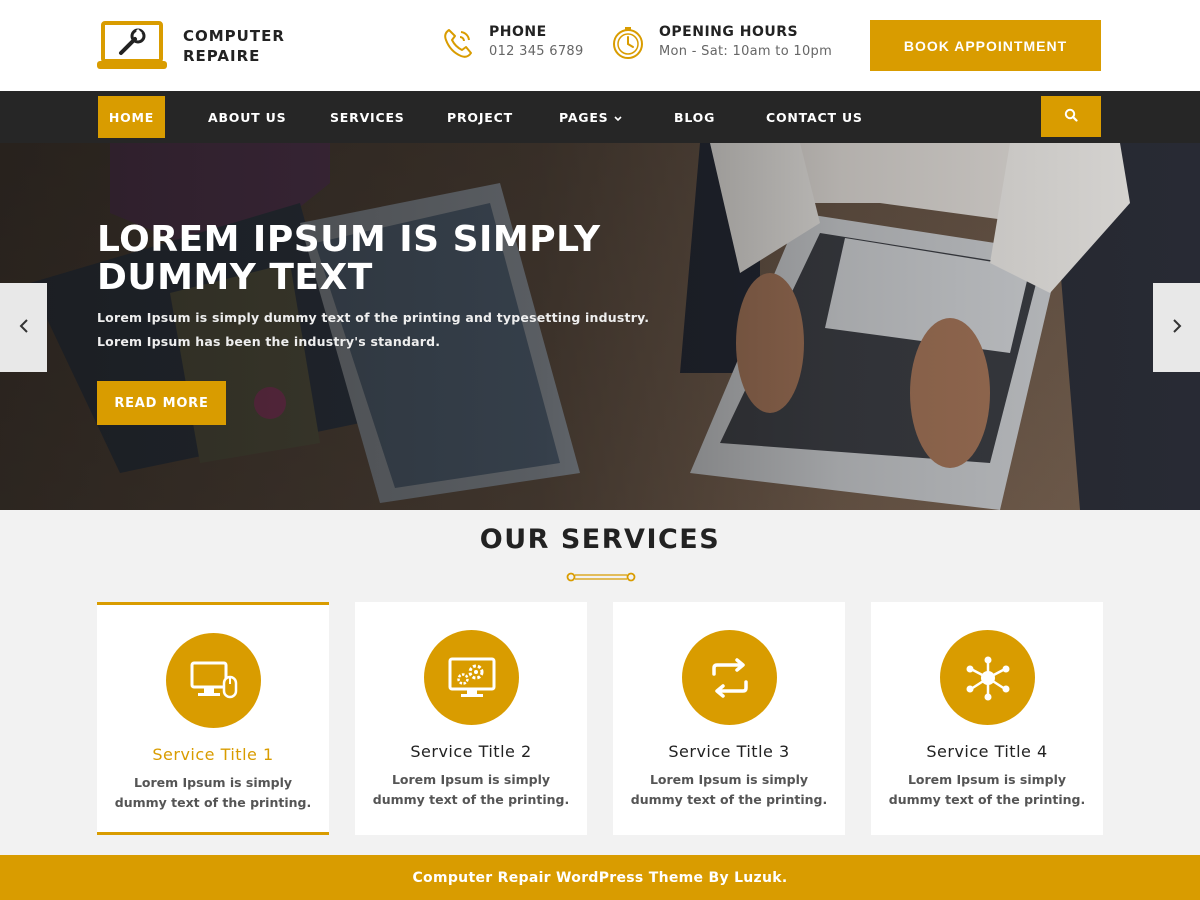  I want to click on monitor-gear-icon, so click(471, 677).